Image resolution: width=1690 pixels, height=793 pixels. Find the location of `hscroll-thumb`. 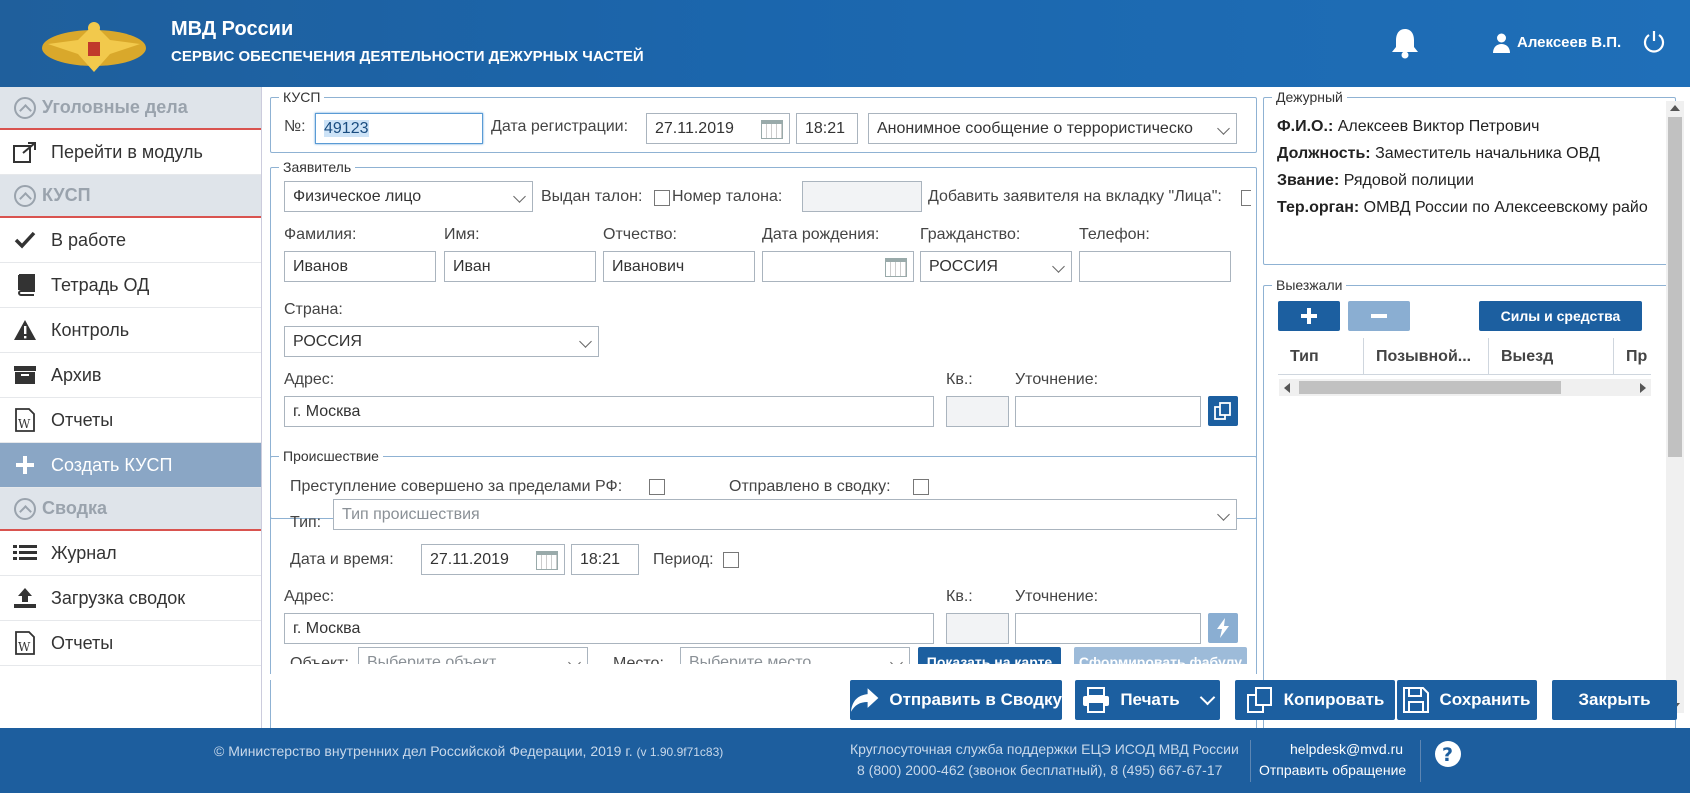

hscroll-thumb is located at coordinates (1430, 387).